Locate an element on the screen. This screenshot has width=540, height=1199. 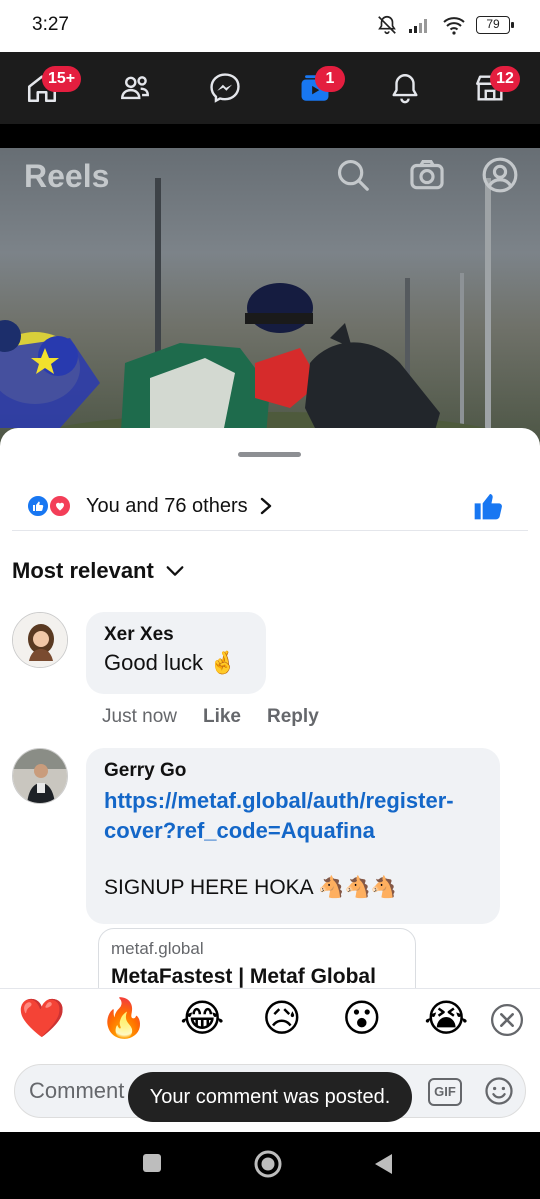
facebook-top-nav: 15+ 1 12 is located at coordinates (270, 88).